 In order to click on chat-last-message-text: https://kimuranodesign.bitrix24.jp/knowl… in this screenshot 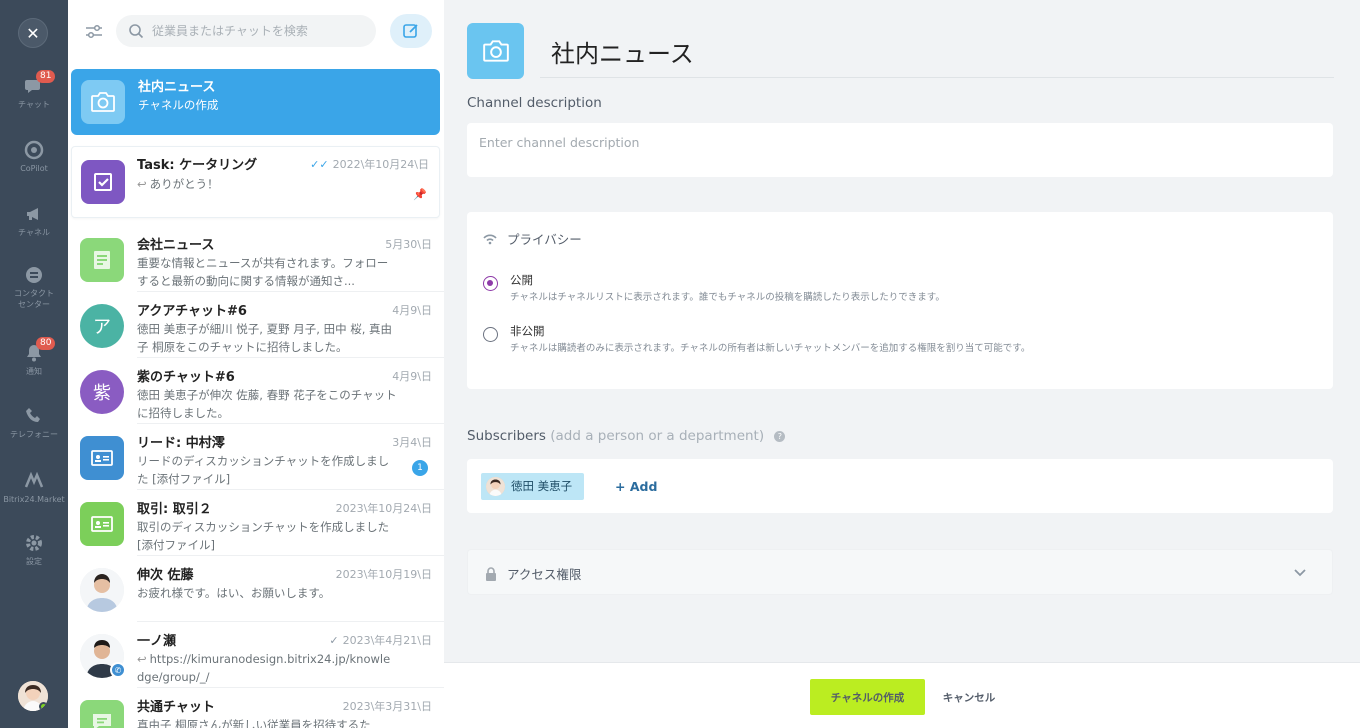, I will do `click(264, 668)`.